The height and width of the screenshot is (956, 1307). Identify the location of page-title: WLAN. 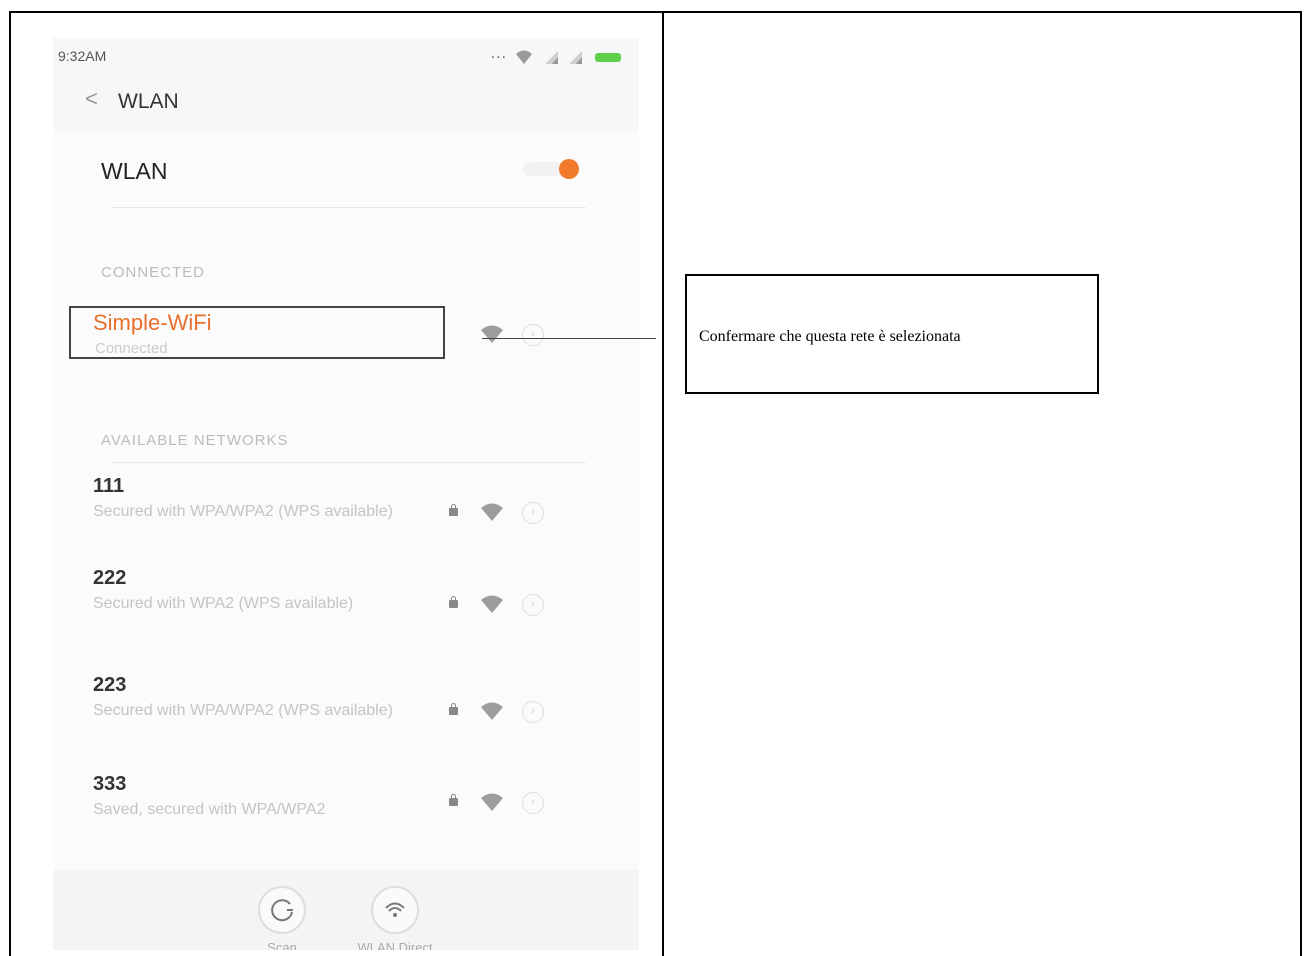
(148, 101).